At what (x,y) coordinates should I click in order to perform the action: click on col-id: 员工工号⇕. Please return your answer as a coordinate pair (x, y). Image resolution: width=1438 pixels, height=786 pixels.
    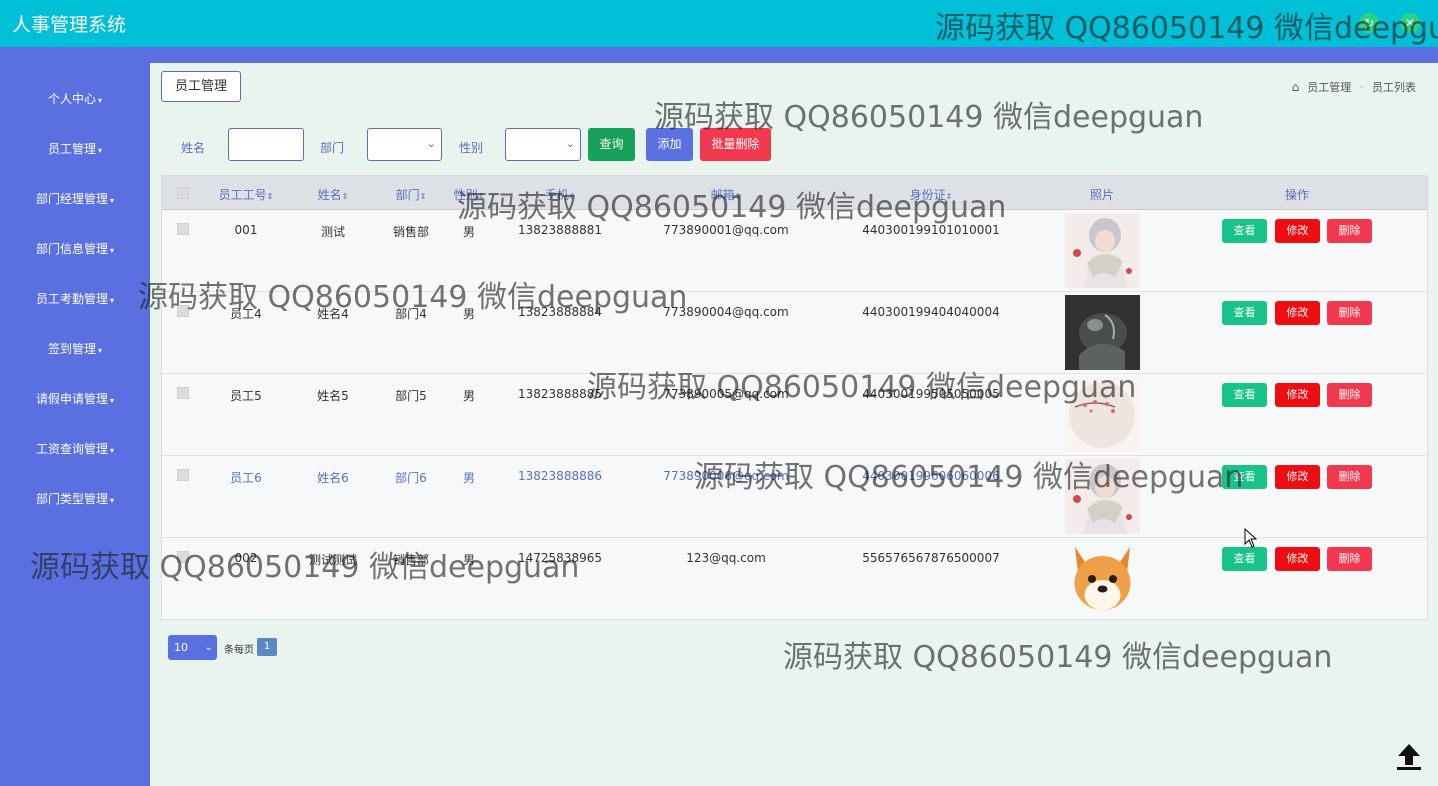
    Looking at the image, I should click on (246, 194).